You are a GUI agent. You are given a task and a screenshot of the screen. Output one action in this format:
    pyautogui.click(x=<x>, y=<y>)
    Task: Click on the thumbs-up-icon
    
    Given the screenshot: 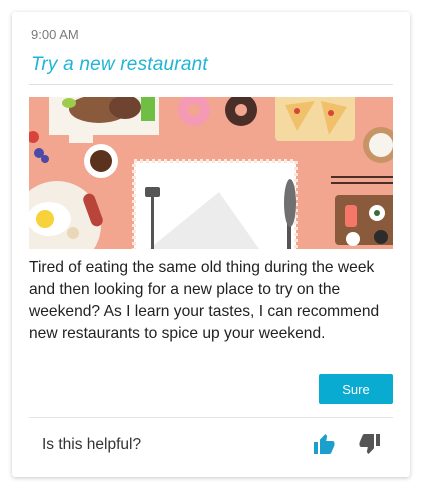 What is the action you would take?
    pyautogui.click(x=324, y=444)
    